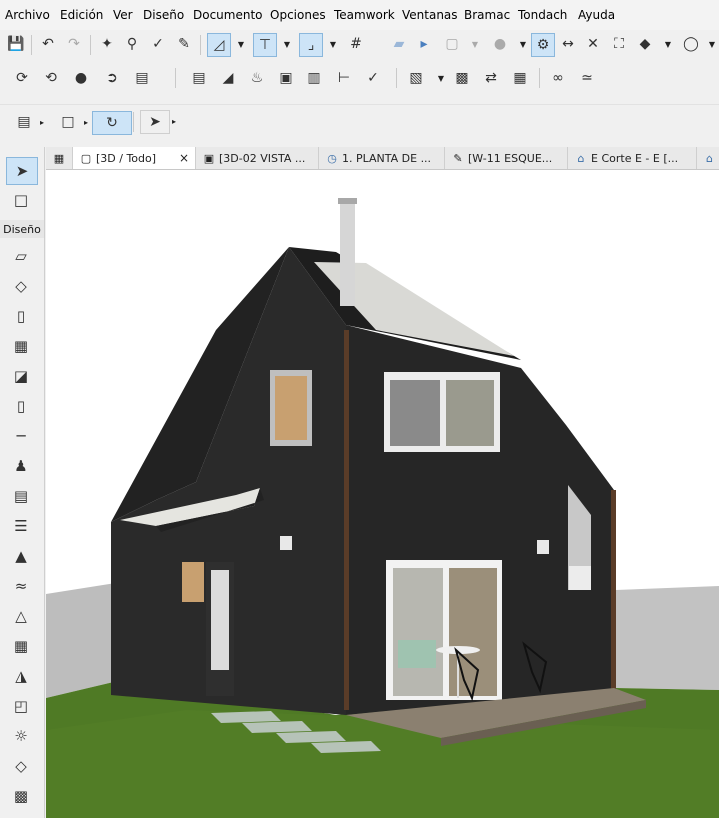 The width and height of the screenshot is (719, 818). I want to click on beam-icon: ⊢, so click(344, 78).